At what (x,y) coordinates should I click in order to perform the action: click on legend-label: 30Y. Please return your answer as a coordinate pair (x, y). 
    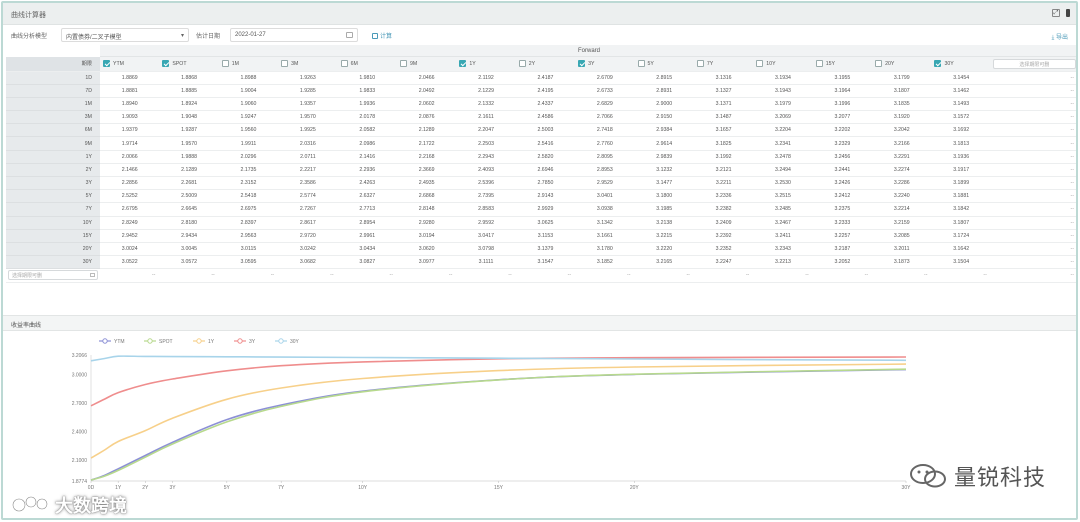
    Looking at the image, I should click on (295, 342).